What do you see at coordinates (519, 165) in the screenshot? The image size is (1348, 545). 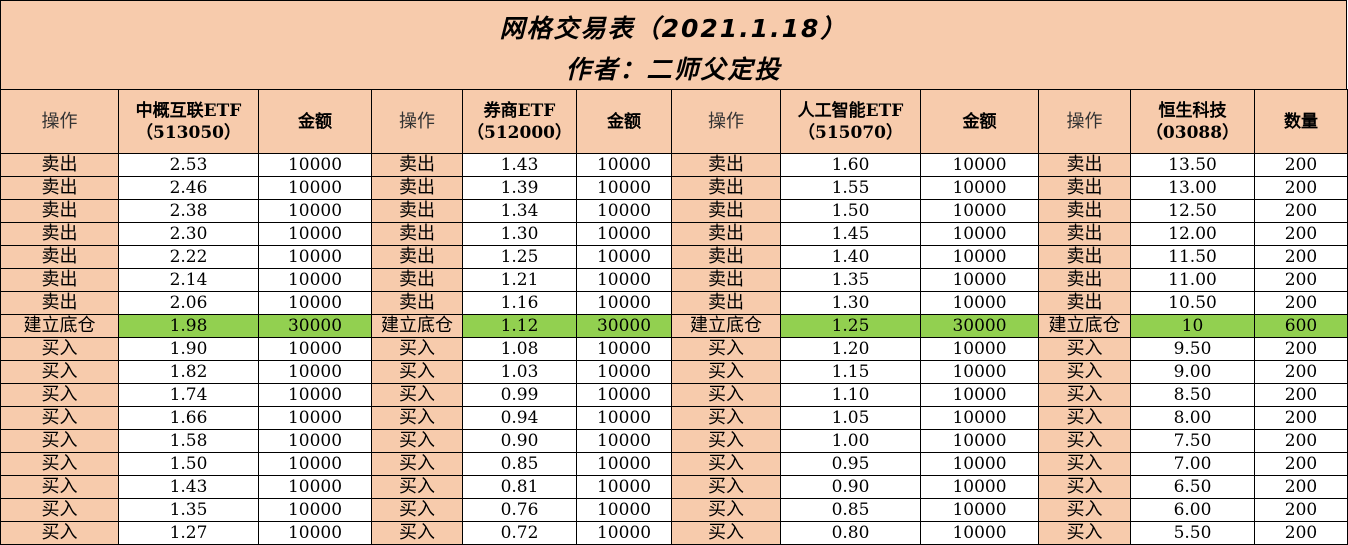 I see `table-cell: 1.43` at bounding box center [519, 165].